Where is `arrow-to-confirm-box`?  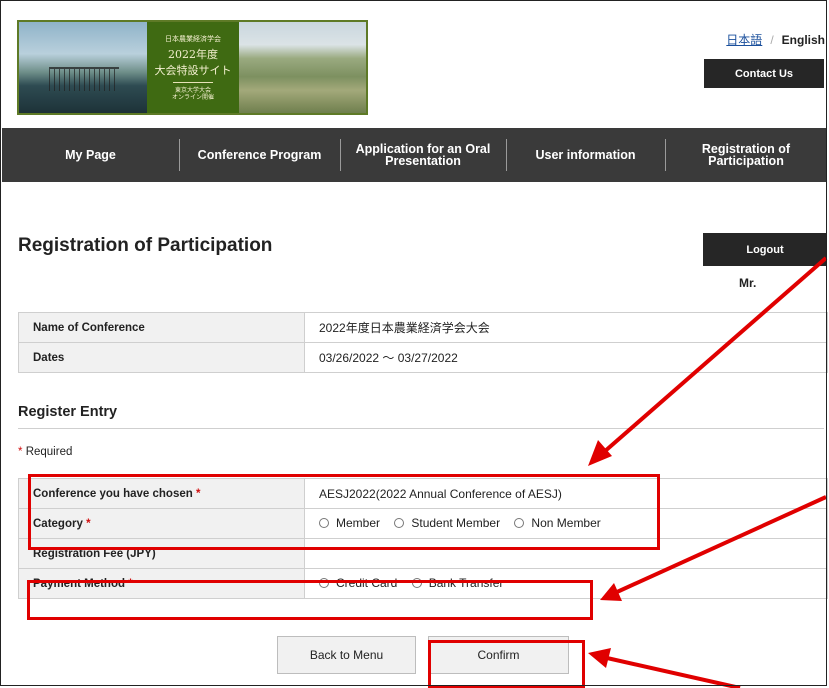 arrow-to-confirm-box is located at coordinates (664, 668).